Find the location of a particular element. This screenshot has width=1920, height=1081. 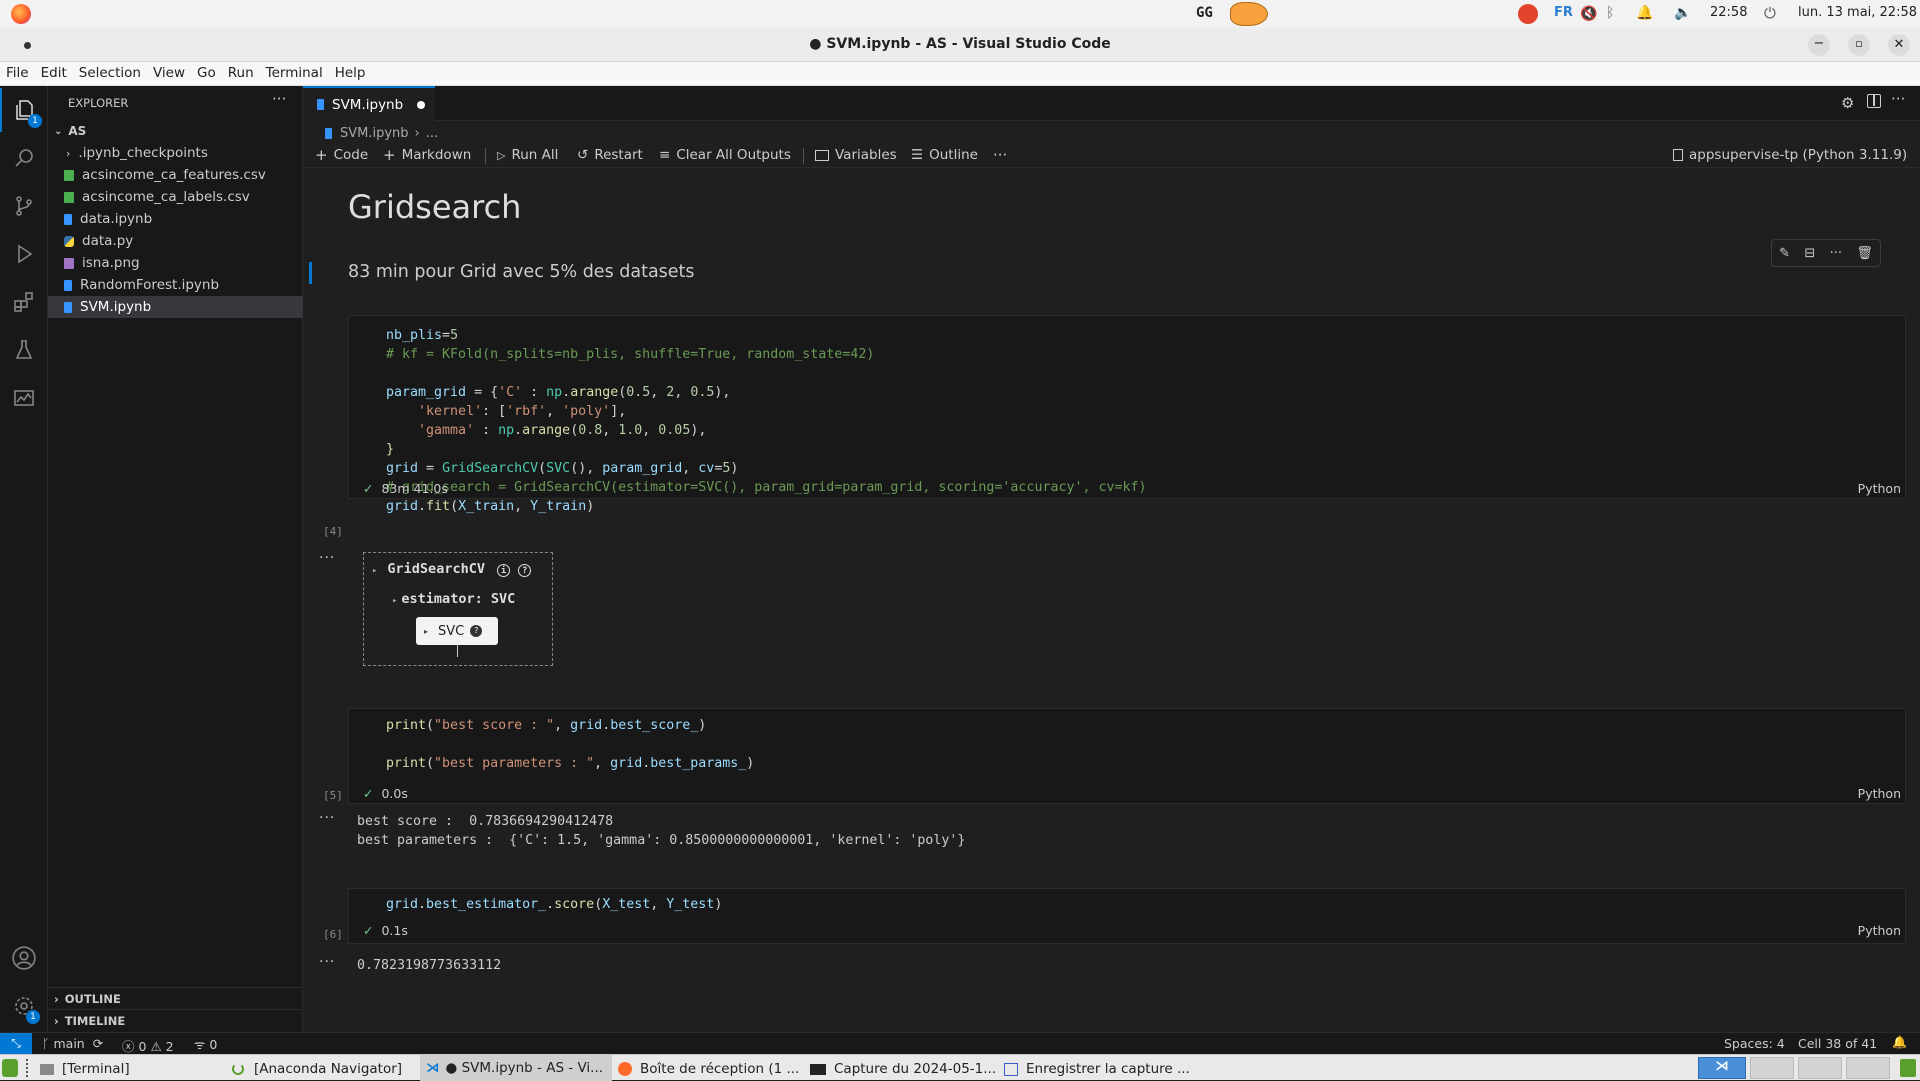

menu-file: File is located at coordinates (17, 71).